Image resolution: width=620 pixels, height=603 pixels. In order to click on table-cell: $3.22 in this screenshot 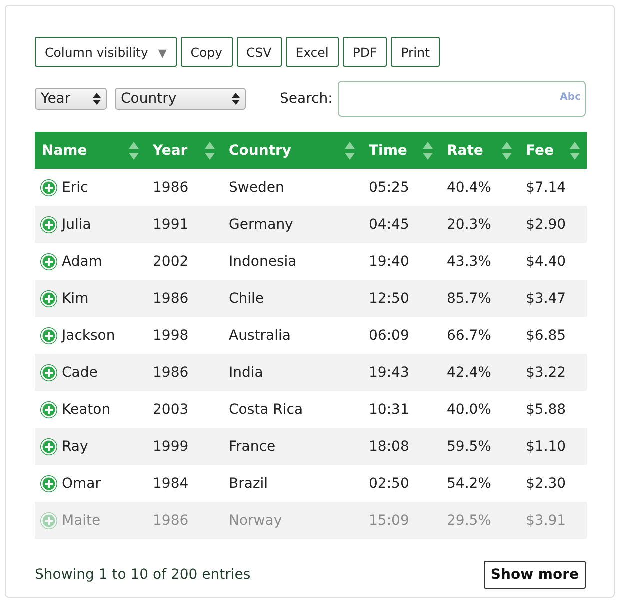, I will do `click(546, 372)`.